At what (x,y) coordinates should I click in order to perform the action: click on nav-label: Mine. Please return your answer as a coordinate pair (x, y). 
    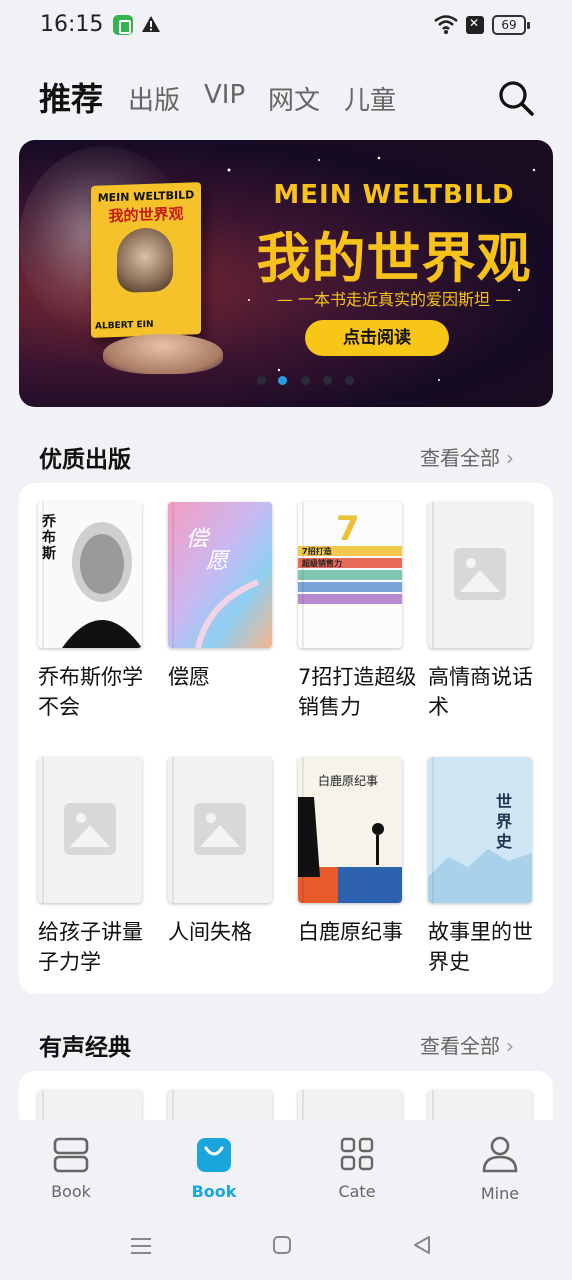
    Looking at the image, I should click on (500, 1193).